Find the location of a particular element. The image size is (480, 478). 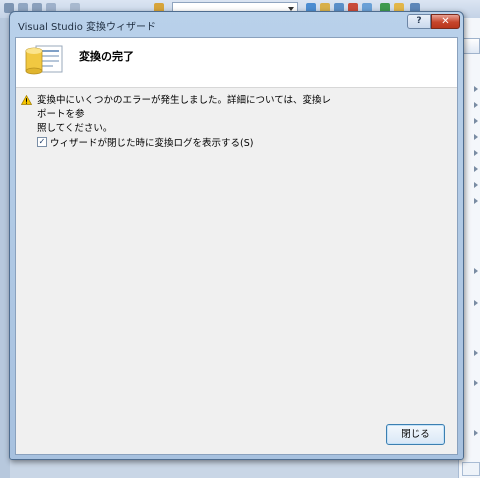

show-log-checkbox: ✓ is located at coordinates (42, 142).